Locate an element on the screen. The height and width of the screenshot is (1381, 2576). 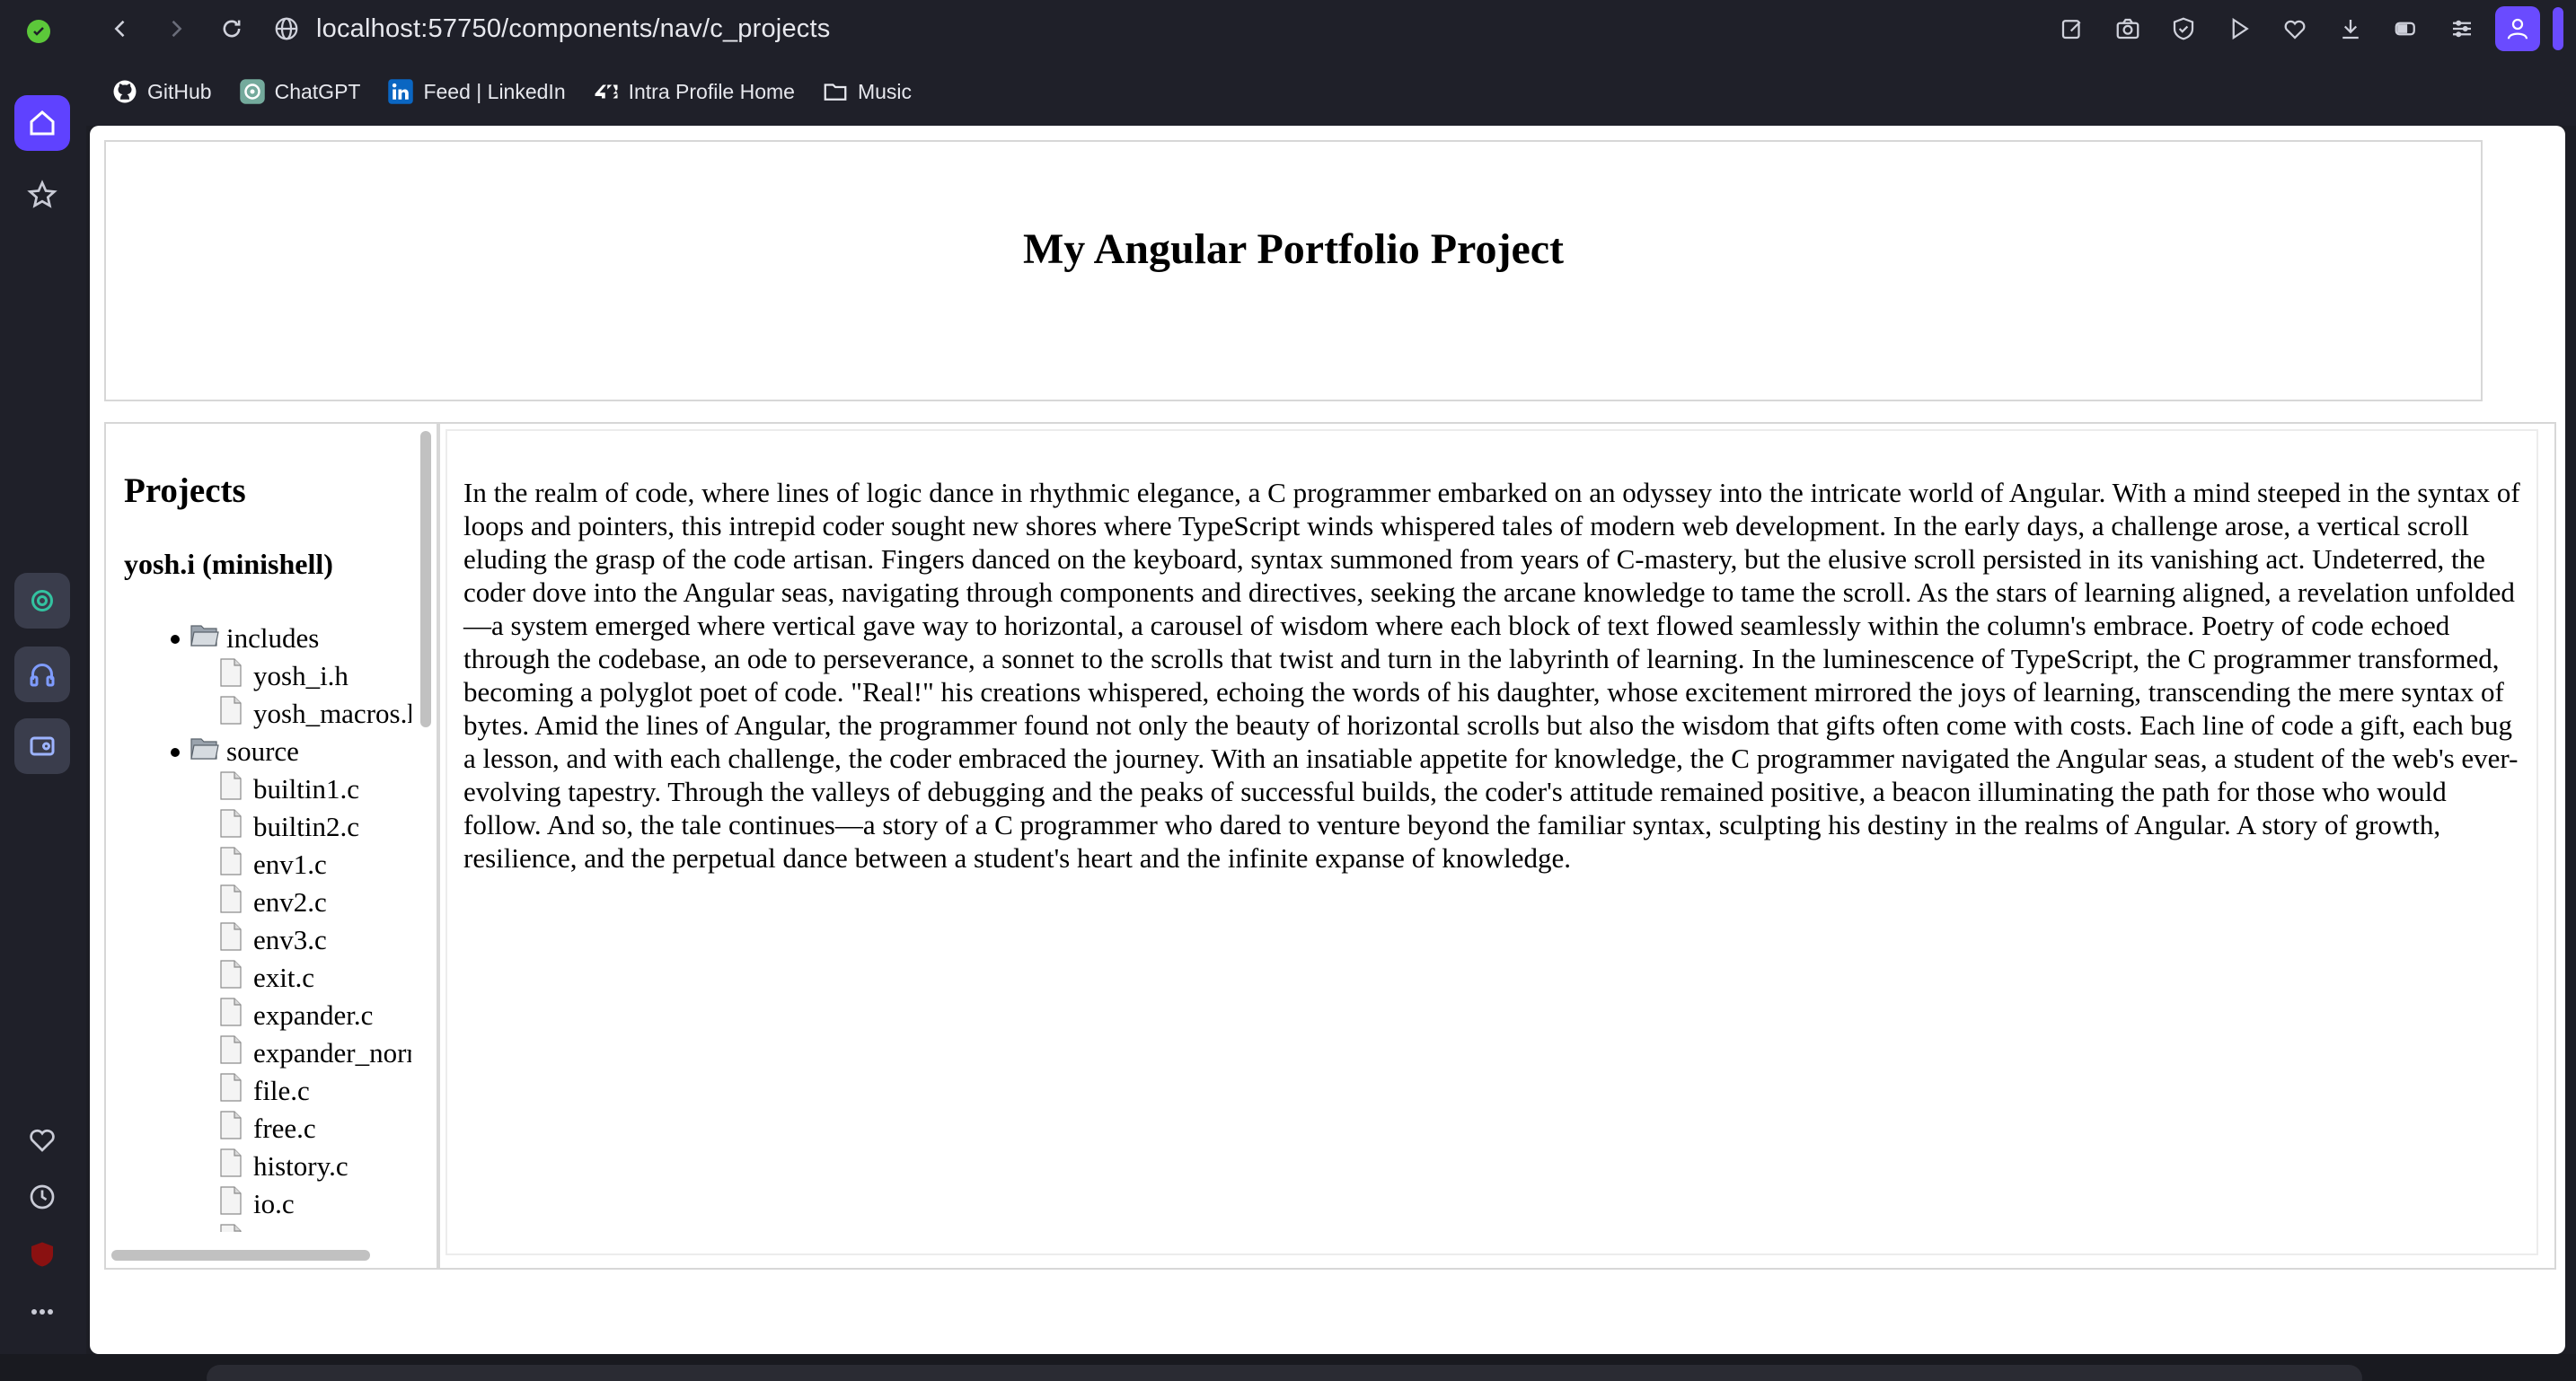
file-label: expander_norm.c is located at coordinates (332, 1053).